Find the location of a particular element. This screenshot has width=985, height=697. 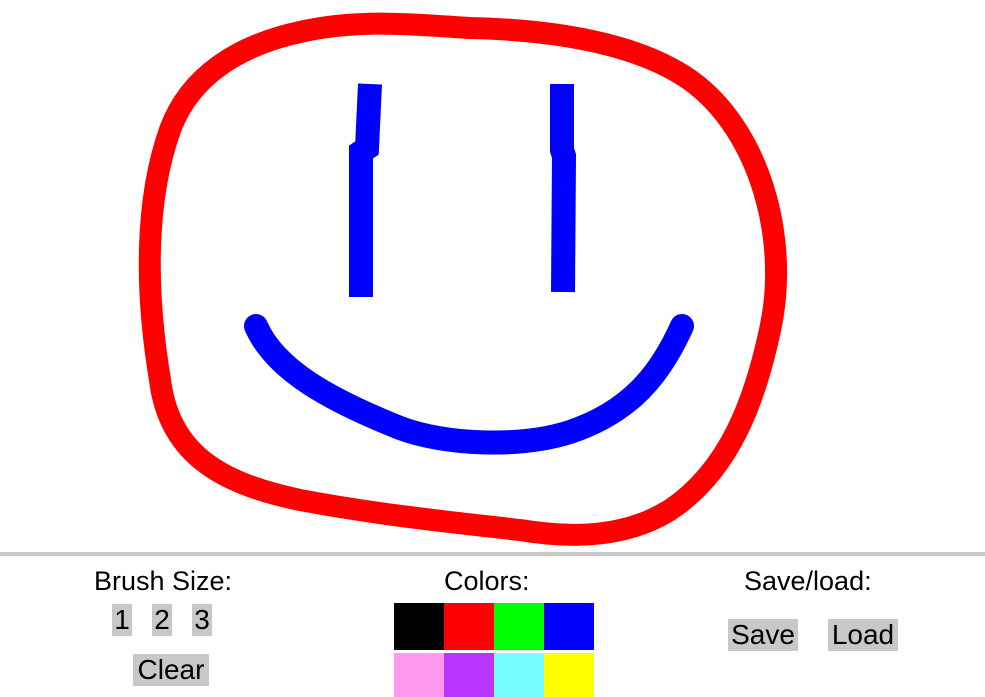

clear-button: Clear is located at coordinates (171, 670).